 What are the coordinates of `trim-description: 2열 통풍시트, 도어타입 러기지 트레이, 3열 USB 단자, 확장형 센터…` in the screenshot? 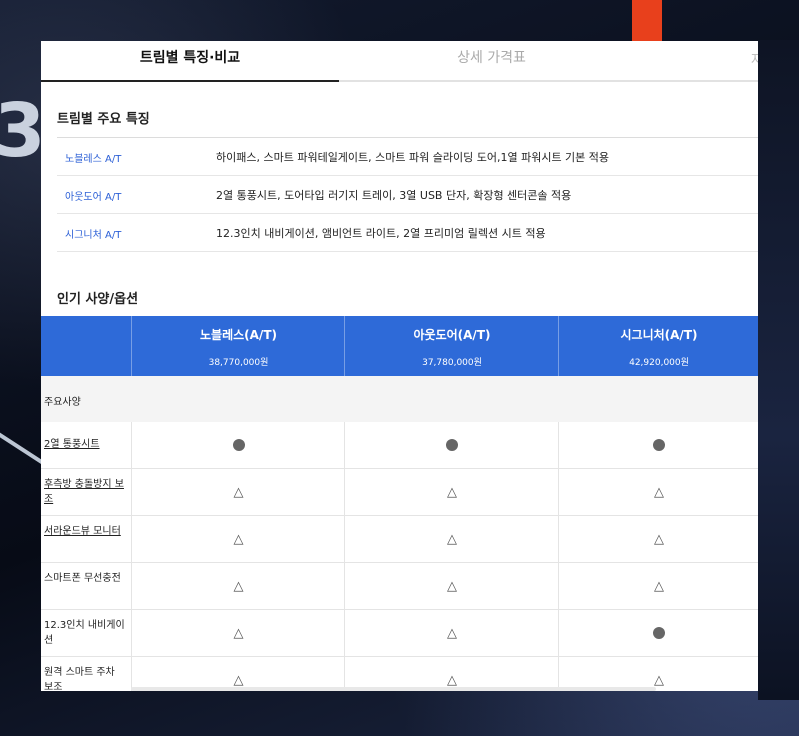 It's located at (394, 195).